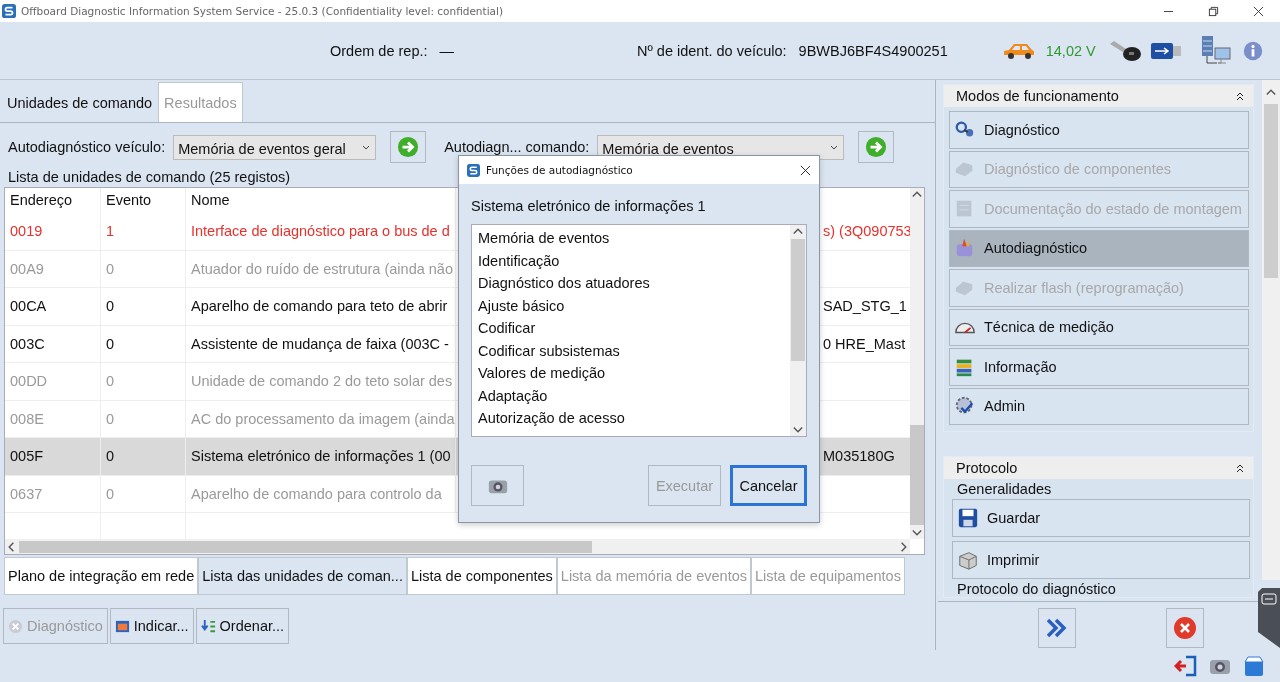 This screenshot has height=682, width=1280. I want to click on tab: Lista de componentes, so click(481, 576).